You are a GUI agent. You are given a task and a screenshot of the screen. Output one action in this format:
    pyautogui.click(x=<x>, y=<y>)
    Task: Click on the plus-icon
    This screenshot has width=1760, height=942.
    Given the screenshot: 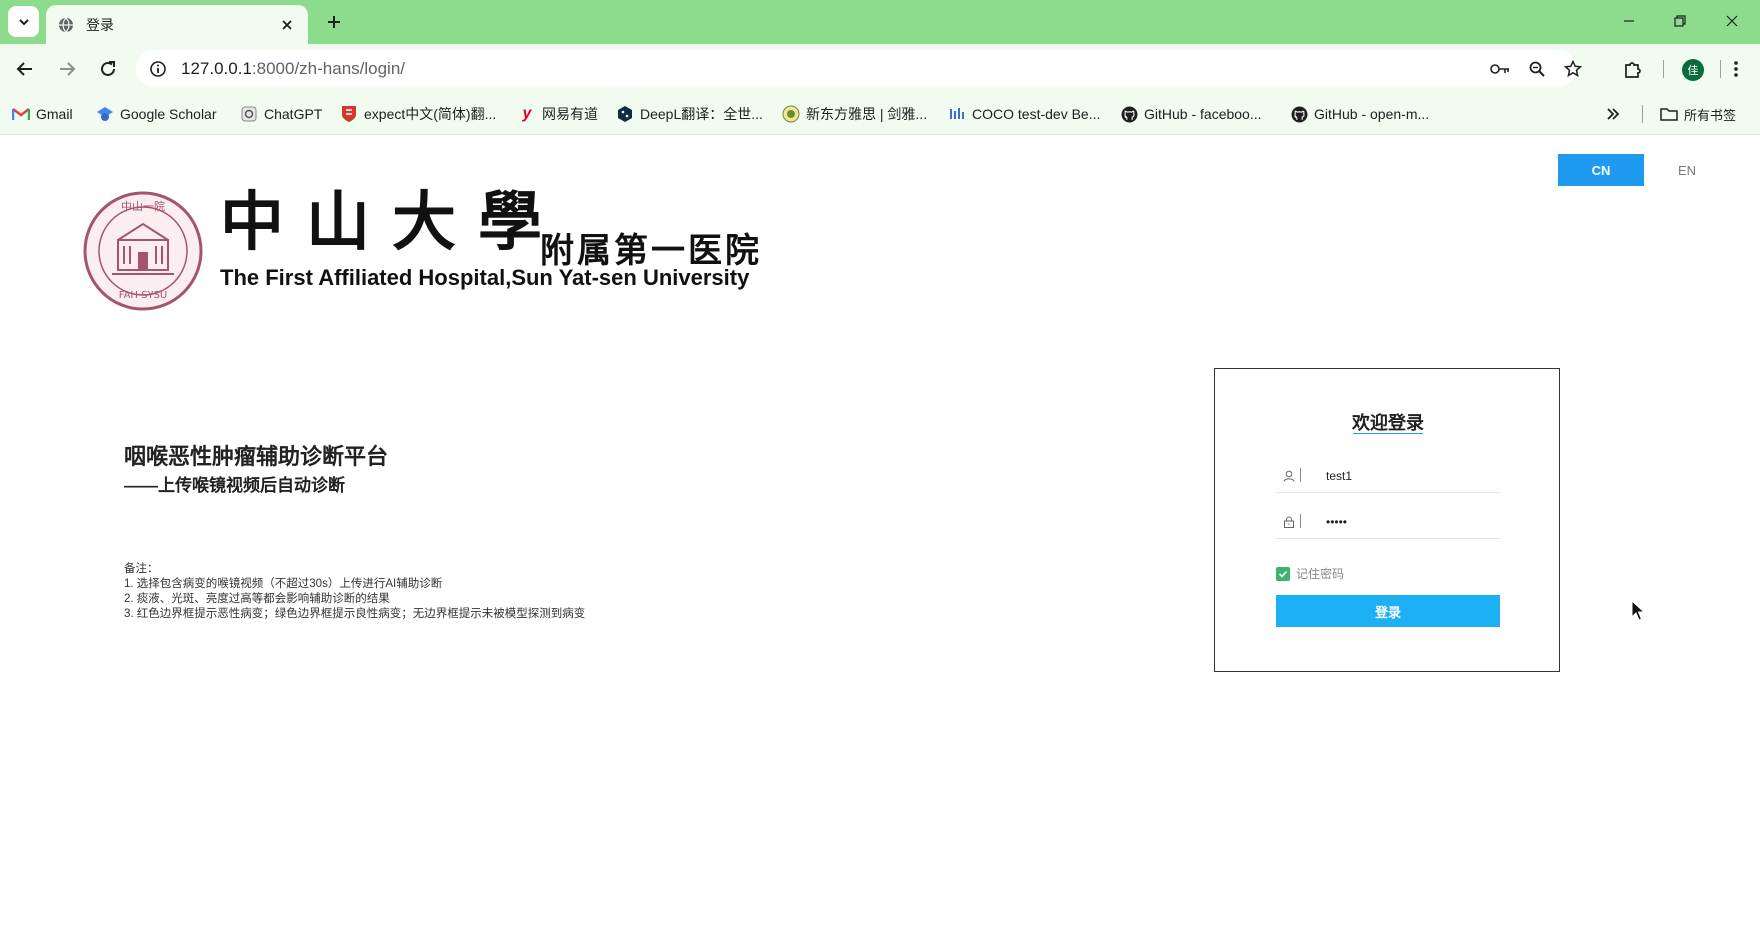 What is the action you would take?
    pyautogui.click(x=334, y=22)
    